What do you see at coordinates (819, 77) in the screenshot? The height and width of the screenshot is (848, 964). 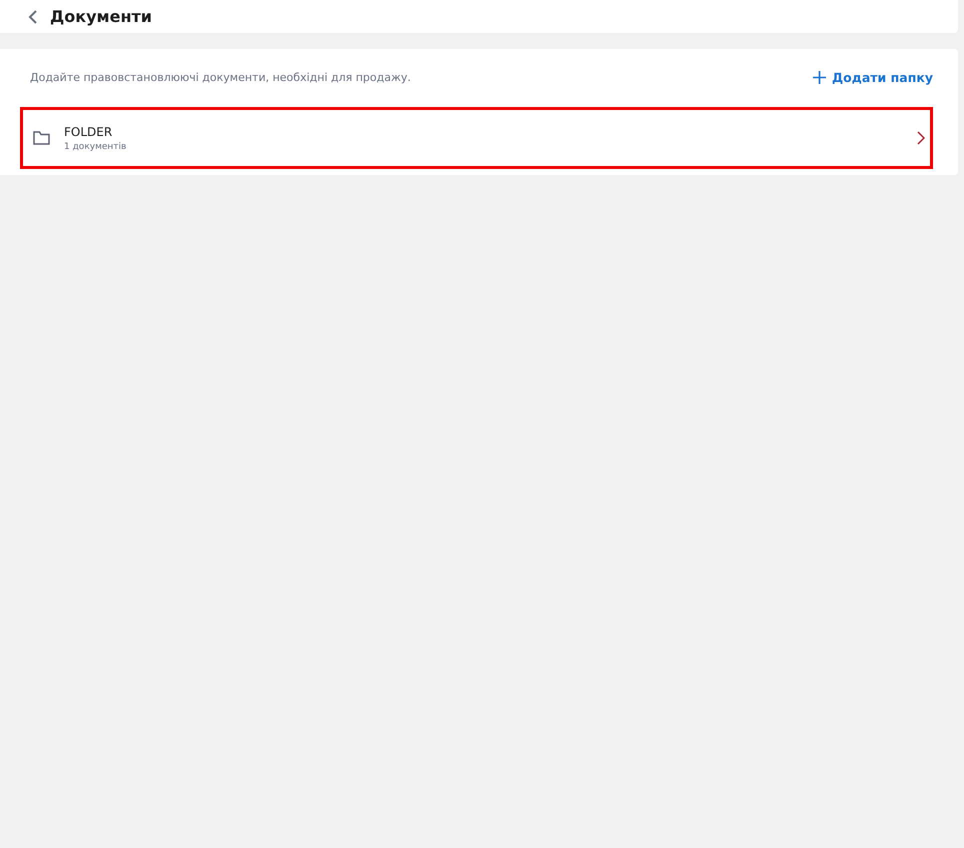 I see `plus-icon` at bounding box center [819, 77].